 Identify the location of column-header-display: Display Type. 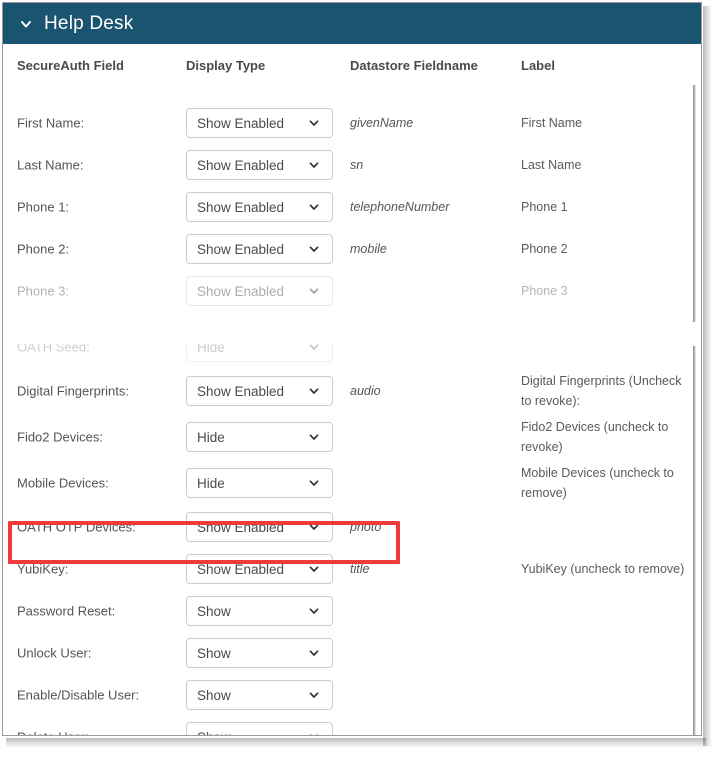
(226, 65).